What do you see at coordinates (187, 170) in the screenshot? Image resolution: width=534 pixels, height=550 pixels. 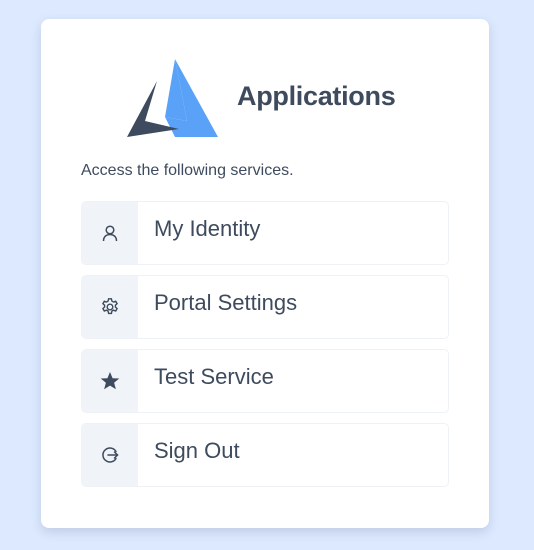 I see `intro-text: Access the following services.` at bounding box center [187, 170].